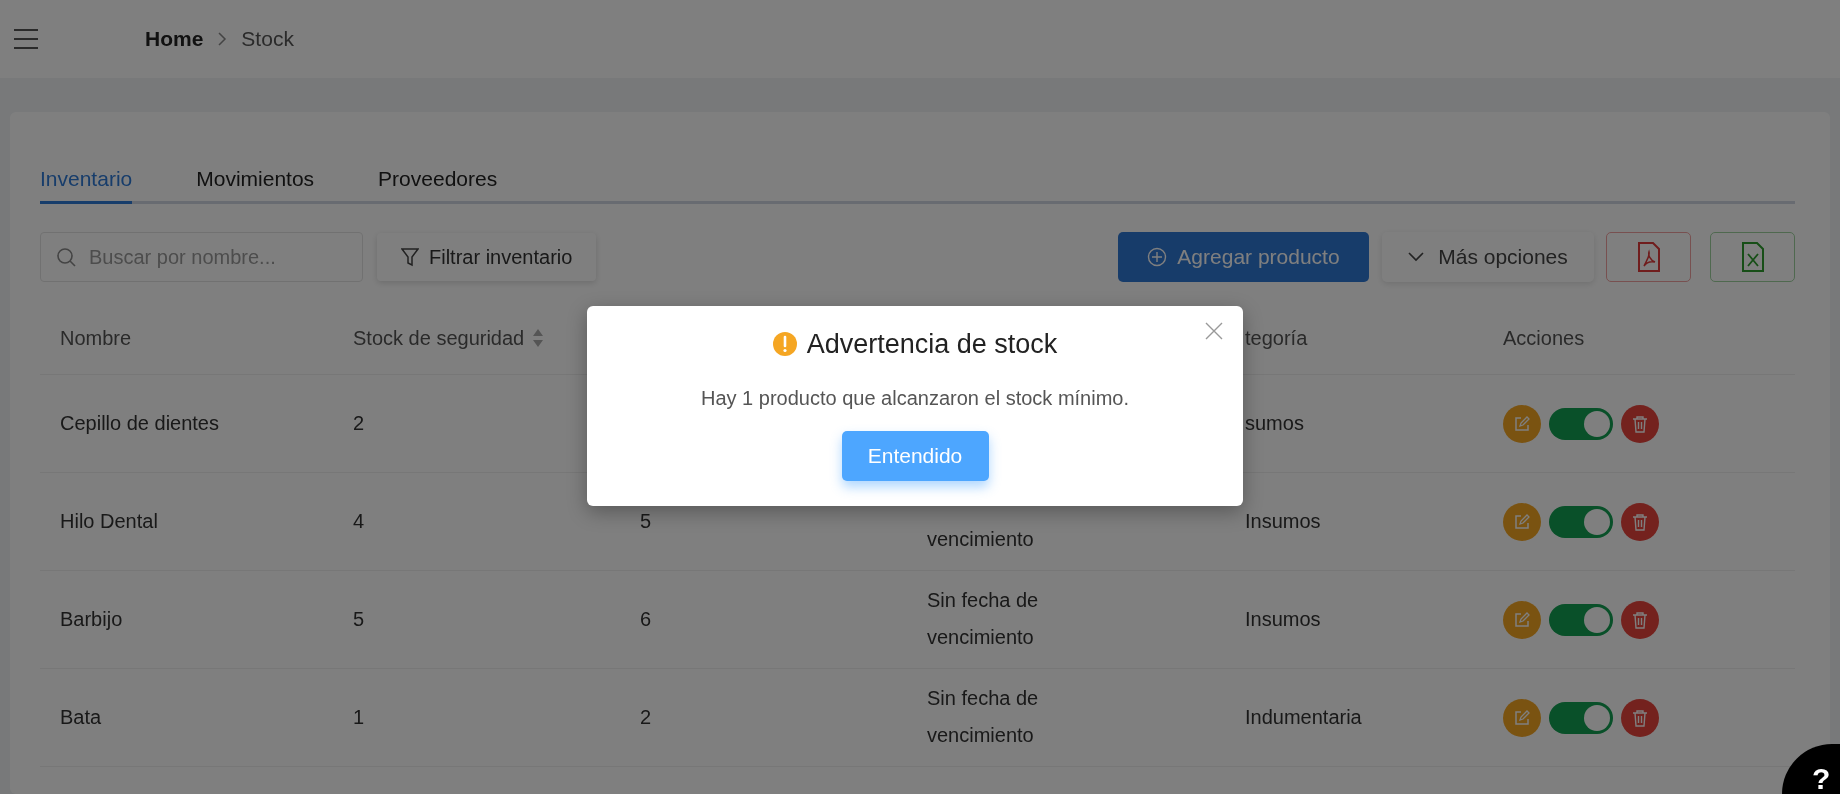 This screenshot has height=794, width=1840. Describe the element at coordinates (538, 338) in the screenshot. I see `sort-icon` at that location.